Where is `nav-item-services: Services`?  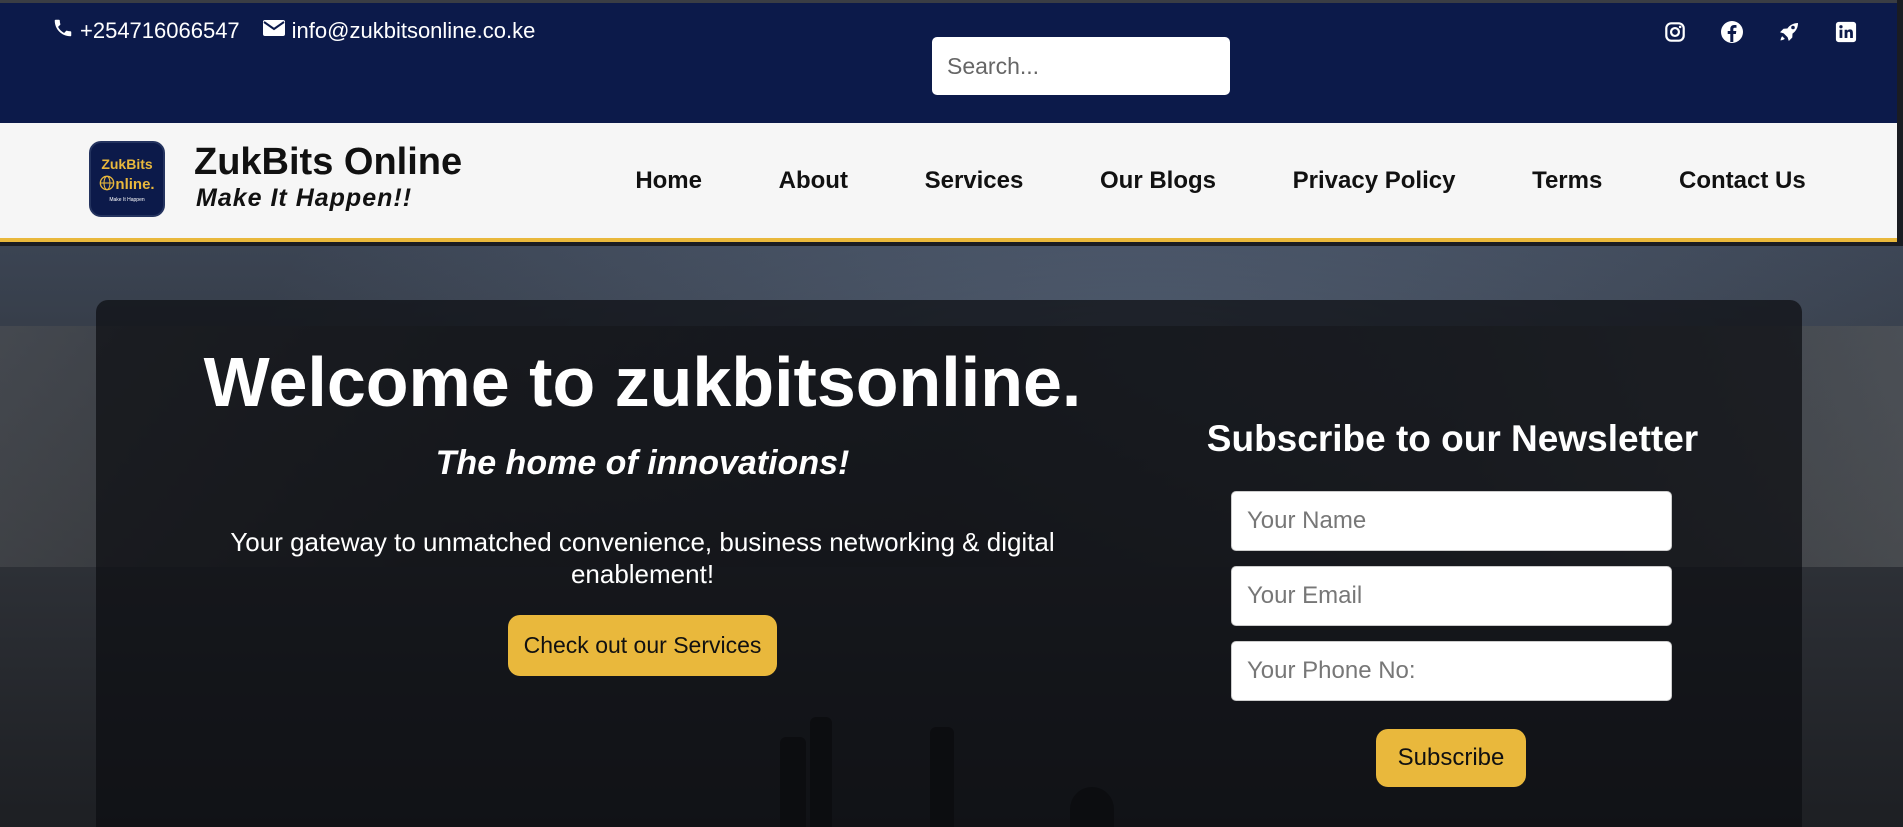 nav-item-services: Services is located at coordinates (974, 181).